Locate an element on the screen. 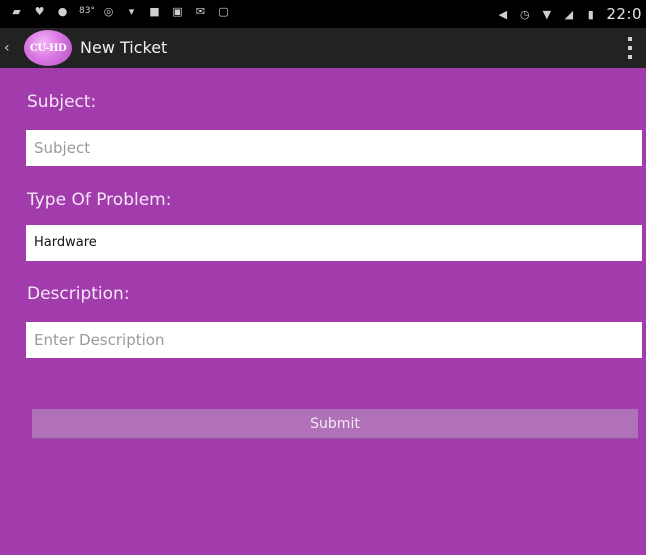 This screenshot has width=646, height=555. notification-icons: ▰ ♥ ● 83° ◎ ▾ ■ ▣ ✉ ▢ is located at coordinates (120, 11).